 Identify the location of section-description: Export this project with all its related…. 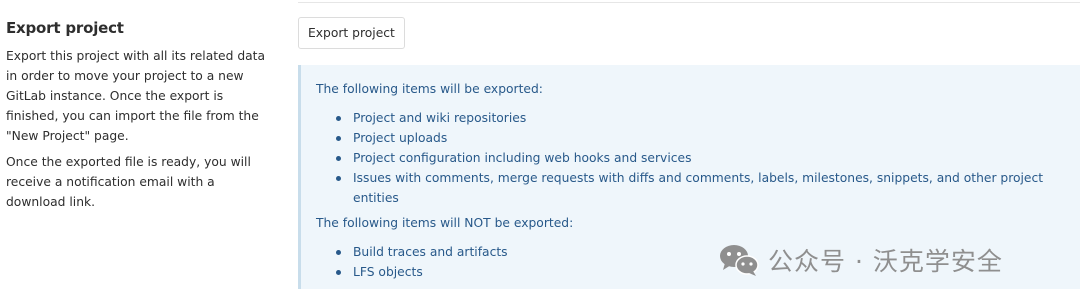
(136, 96).